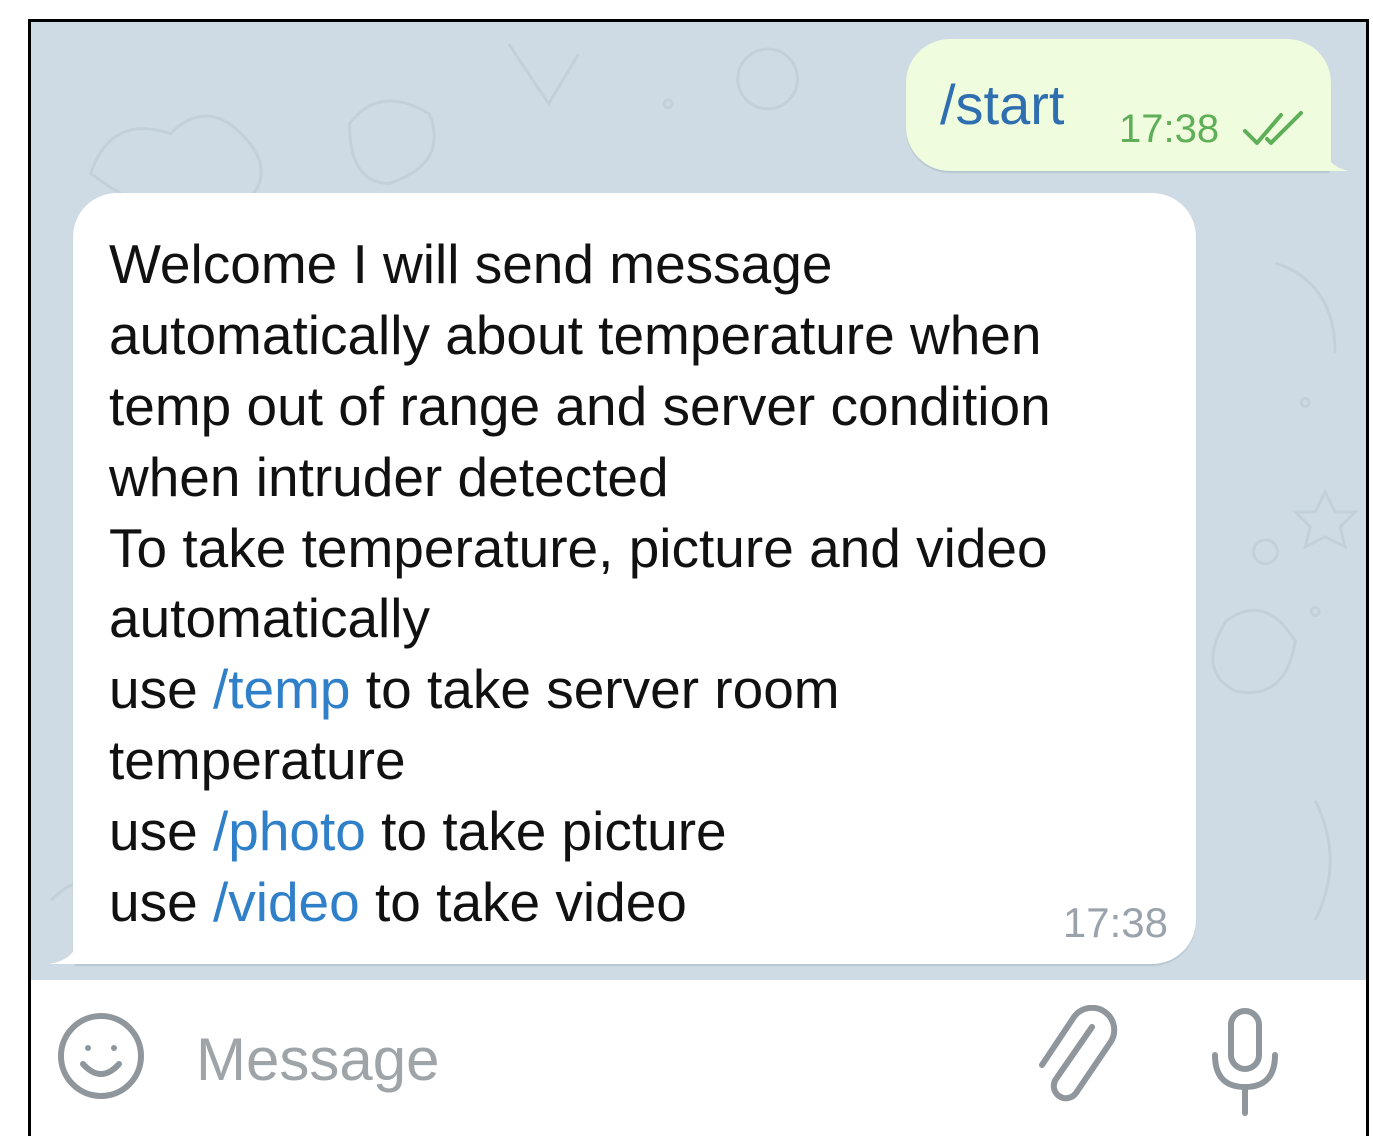  What do you see at coordinates (580, 405) in the screenshot?
I see `message-text-segment: temp out of range and server condition` at bounding box center [580, 405].